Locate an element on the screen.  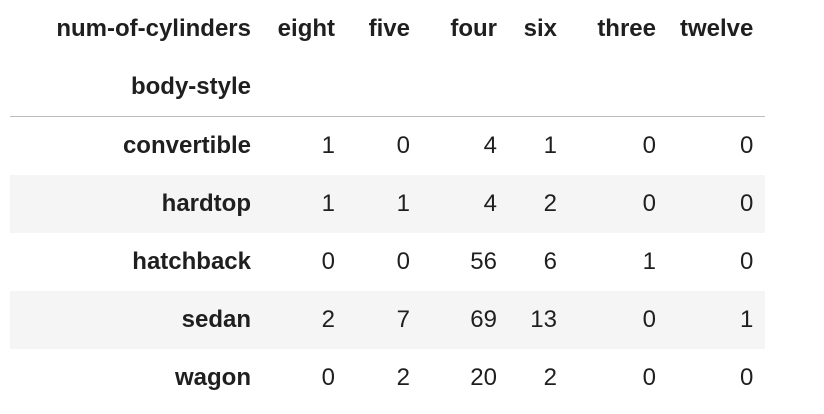
table-row: hatchback 0 0 56 6 1 0 is located at coordinates (387, 262).